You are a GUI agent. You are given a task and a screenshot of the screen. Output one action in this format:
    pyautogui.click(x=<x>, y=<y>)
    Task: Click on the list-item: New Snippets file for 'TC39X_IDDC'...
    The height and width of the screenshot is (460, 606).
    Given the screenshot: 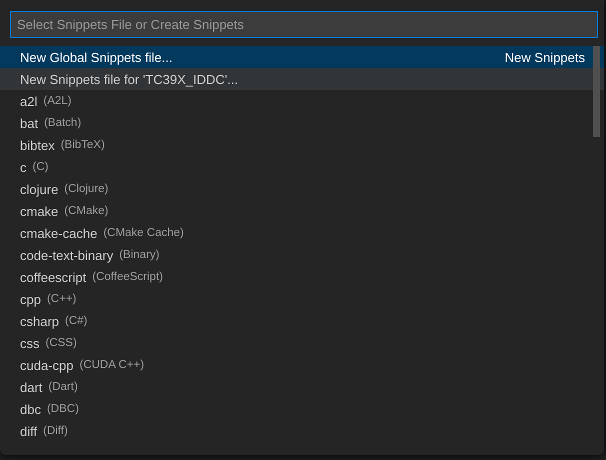 What is the action you would take?
    pyautogui.click(x=302, y=79)
    